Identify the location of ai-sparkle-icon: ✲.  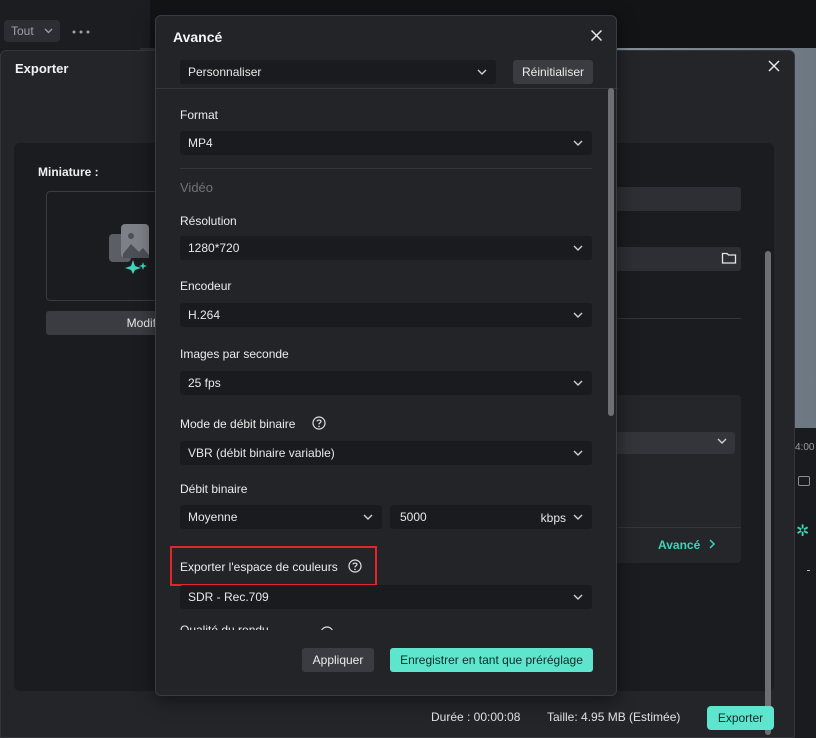
(802, 531).